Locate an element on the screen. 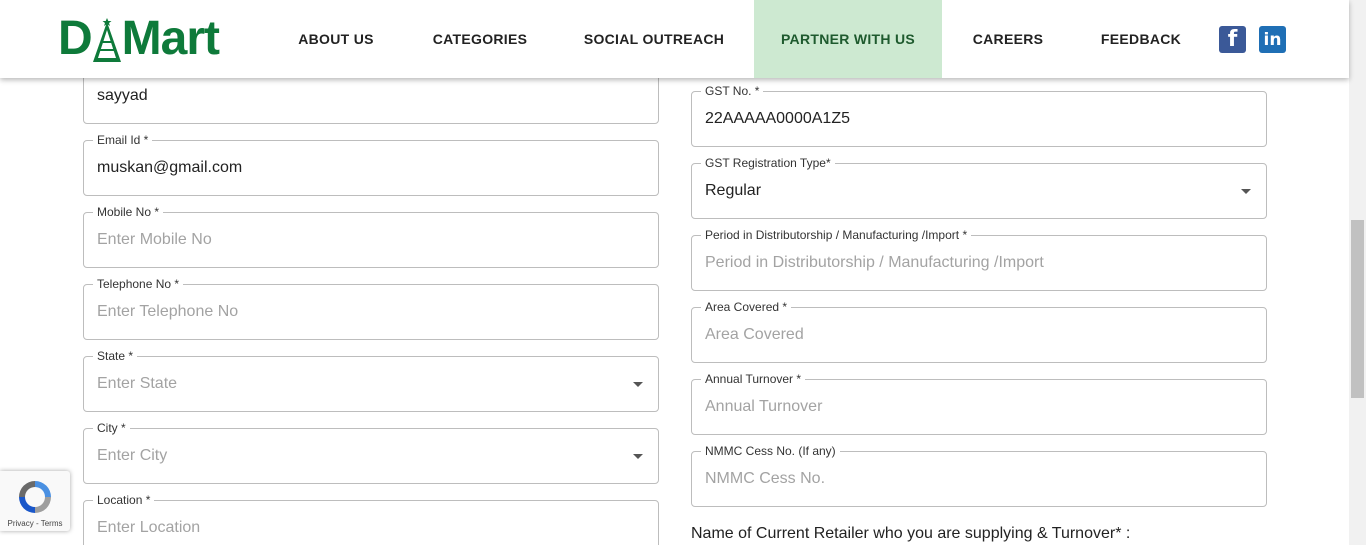  mobile-placeholder: Enter Mobile No is located at coordinates (154, 239).